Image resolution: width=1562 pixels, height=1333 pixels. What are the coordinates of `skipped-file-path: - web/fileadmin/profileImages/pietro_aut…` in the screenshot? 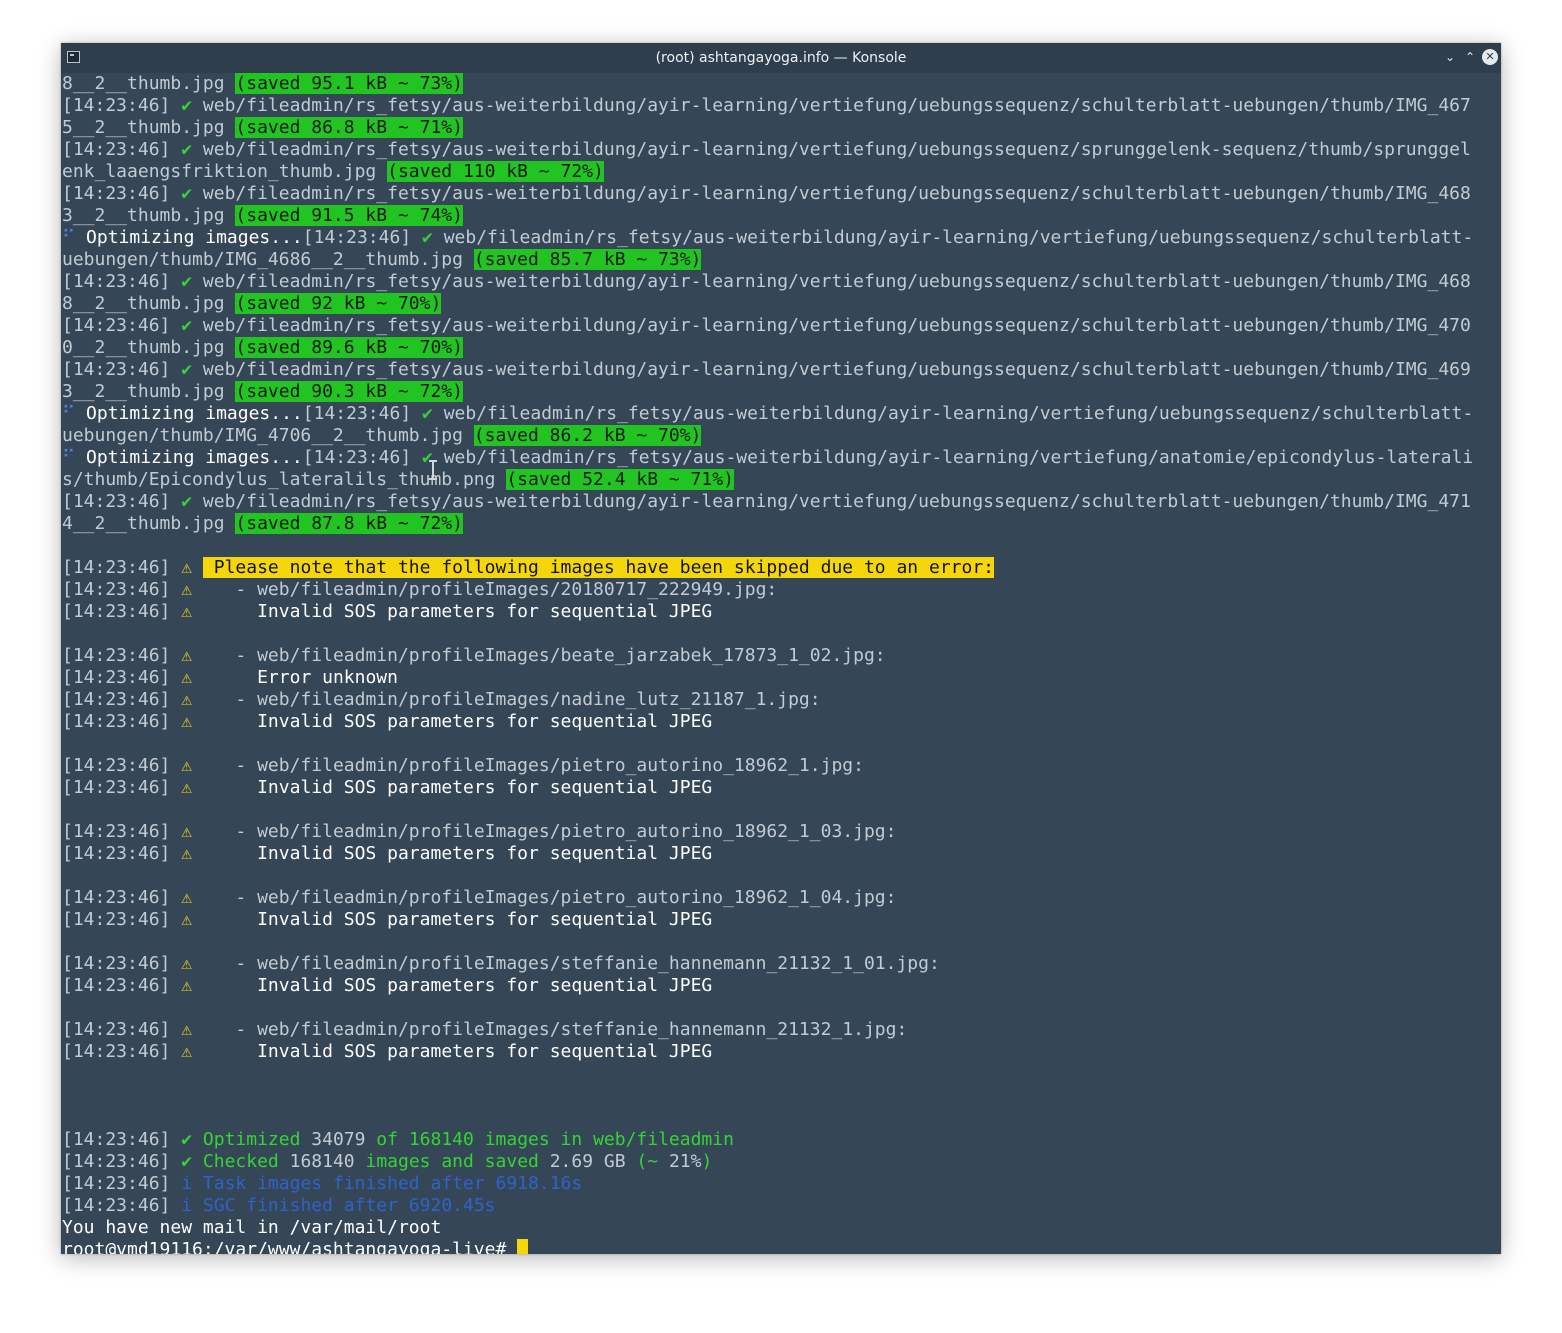 It's located at (549, 831).